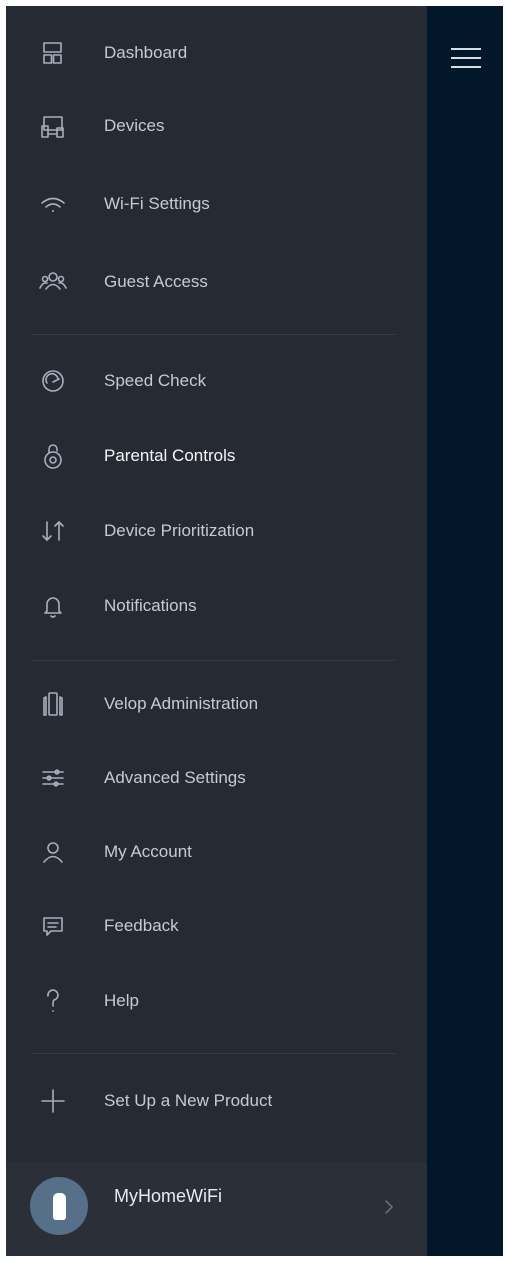 The width and height of the screenshot is (506, 1262). I want to click on network-avatar, so click(59, 1206).